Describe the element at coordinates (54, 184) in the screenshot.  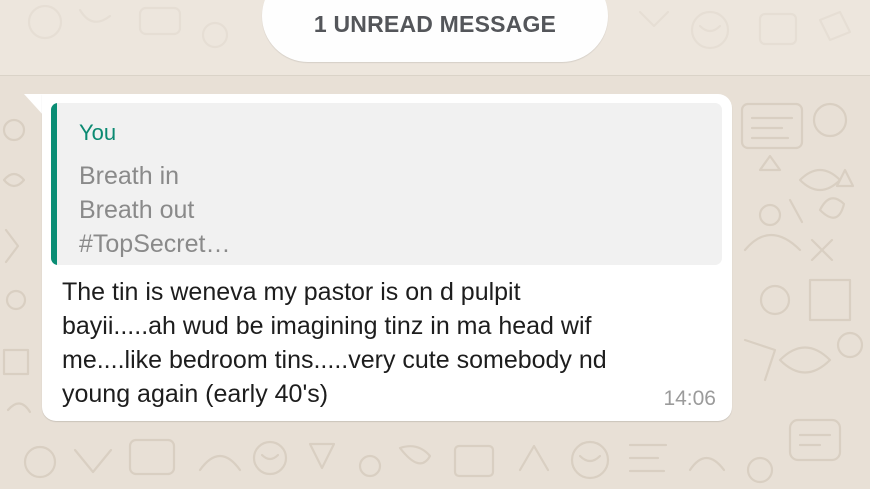
I see `quote-accent-bar` at that location.